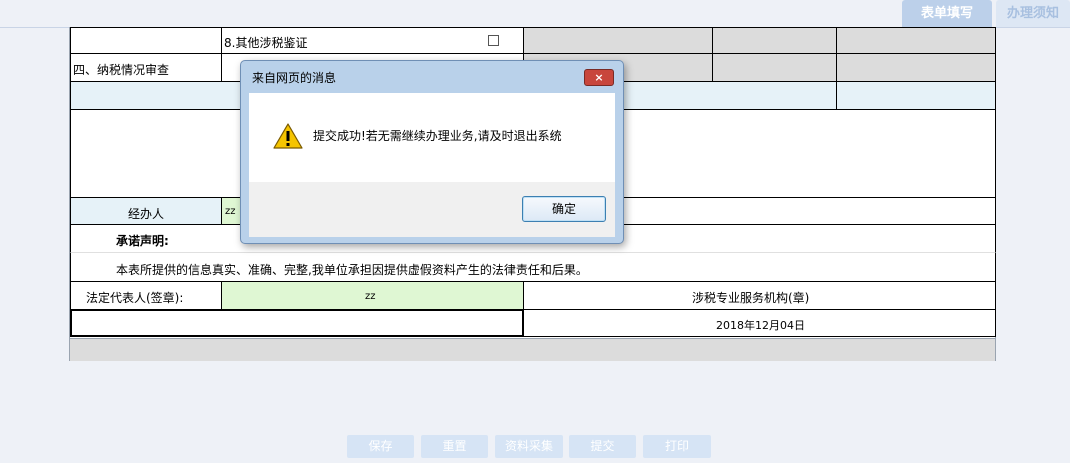 Image resolution: width=1070 pixels, height=463 pixels. I want to click on top-tab-bar: 表单填写 办理须知, so click(535, 14).